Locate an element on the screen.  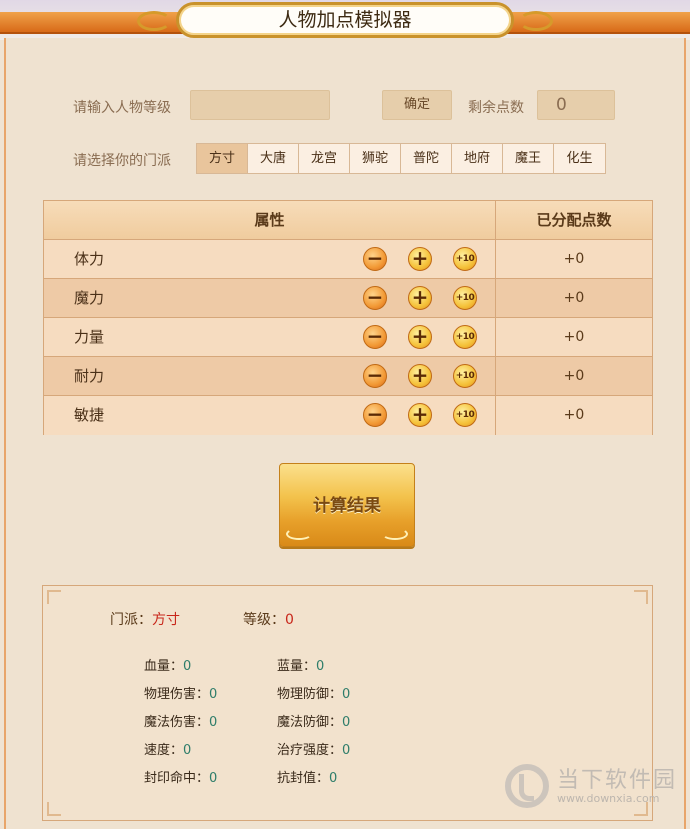
page-title: 人物加点模拟器 is located at coordinates (345, 20).